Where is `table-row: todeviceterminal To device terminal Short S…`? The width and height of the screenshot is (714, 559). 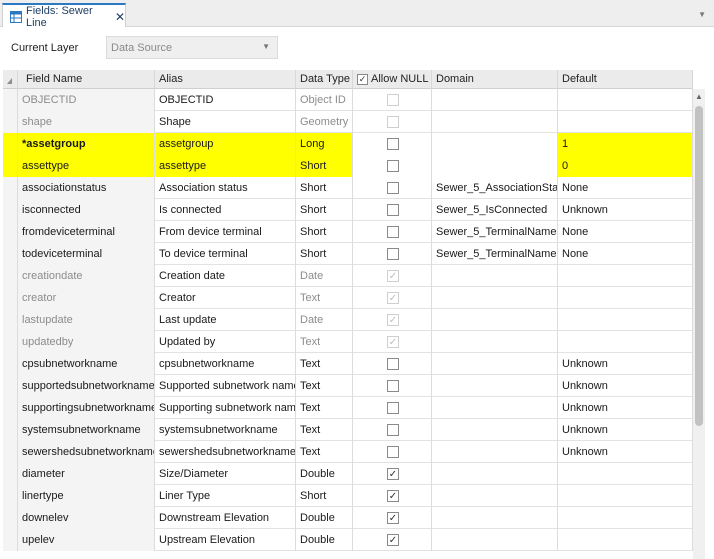
table-row: todeviceterminal To device terminal Short S… is located at coordinates (348, 254).